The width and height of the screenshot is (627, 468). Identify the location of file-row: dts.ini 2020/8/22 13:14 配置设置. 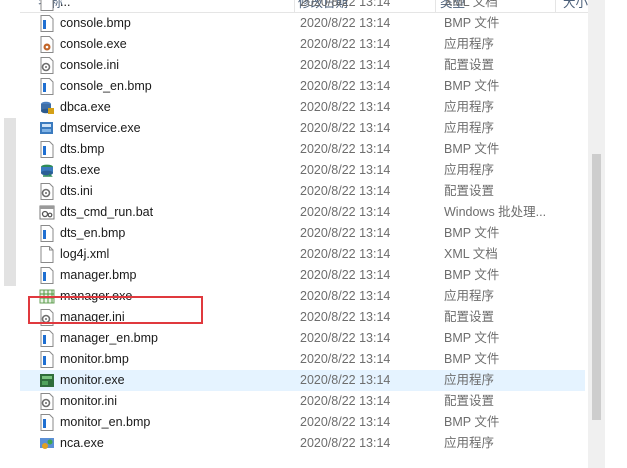
(302, 191).